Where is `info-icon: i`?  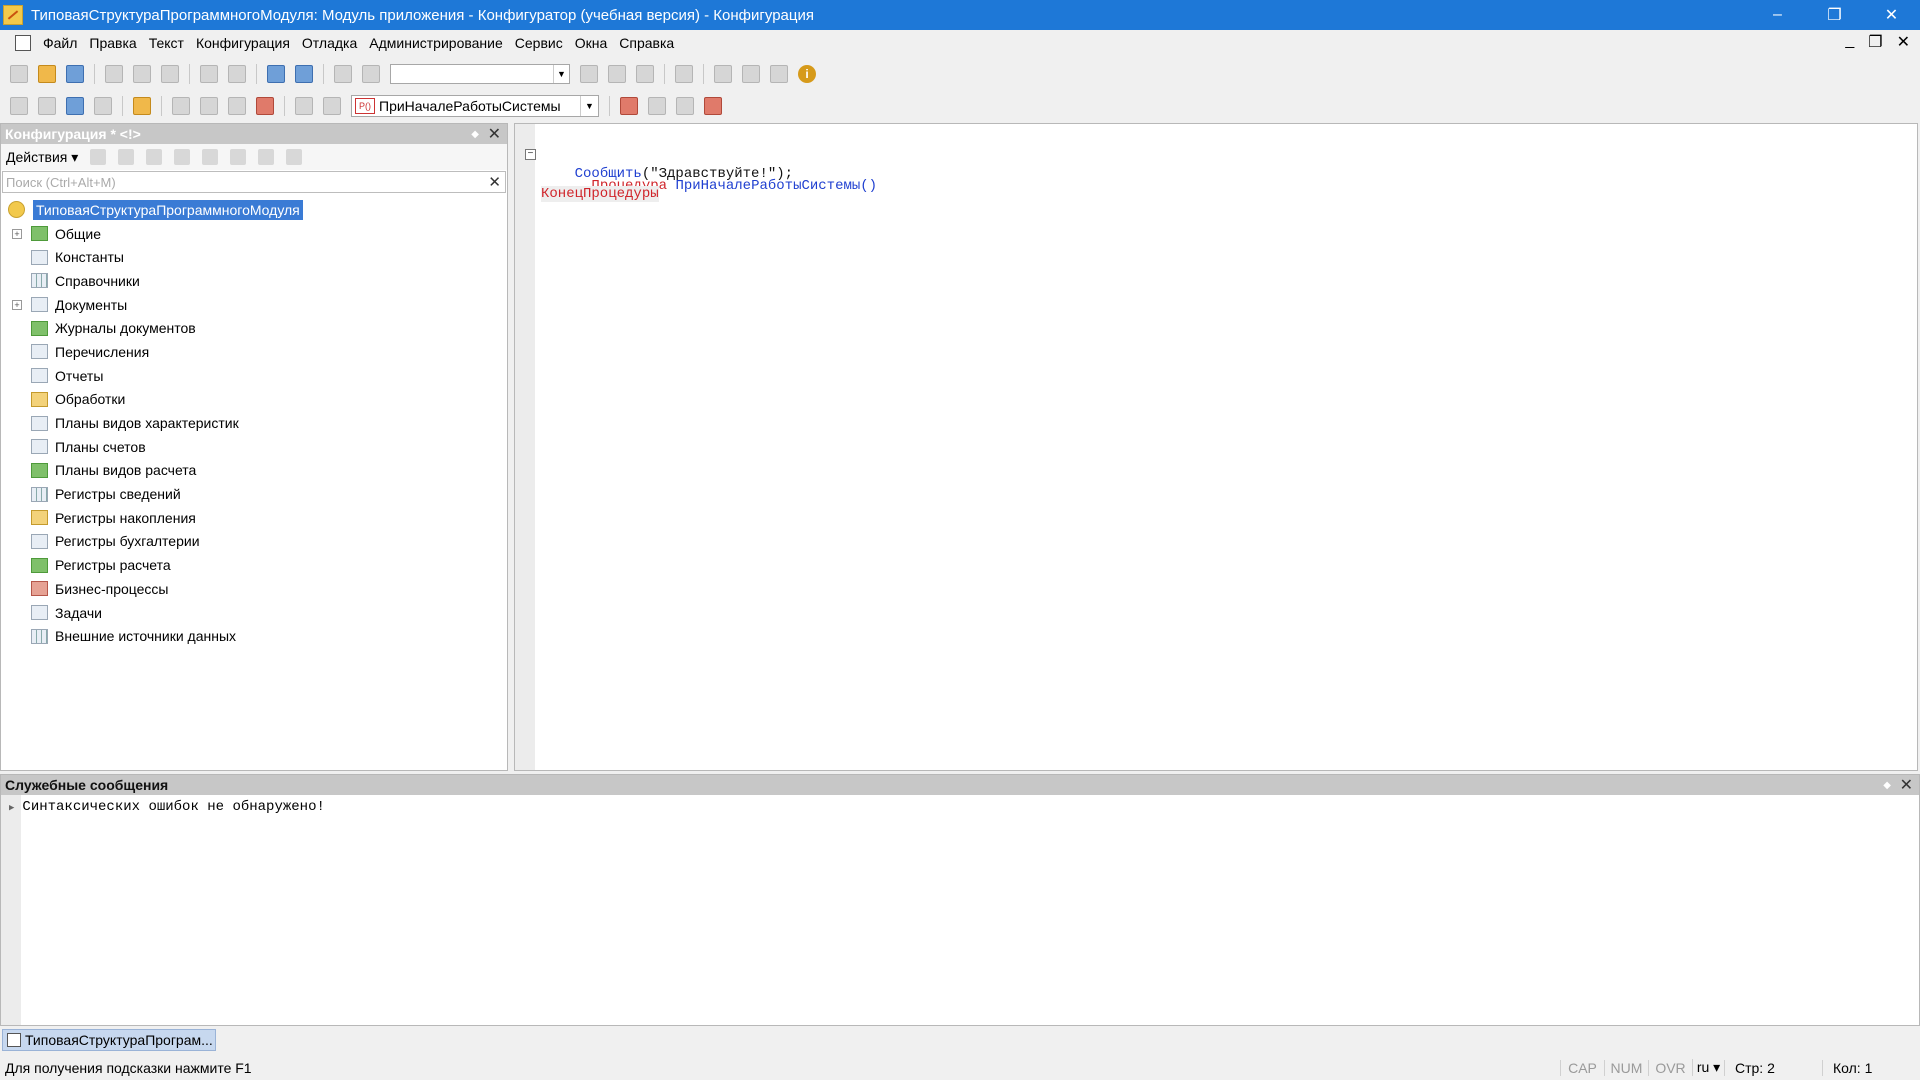
info-icon: i is located at coordinates (807, 74).